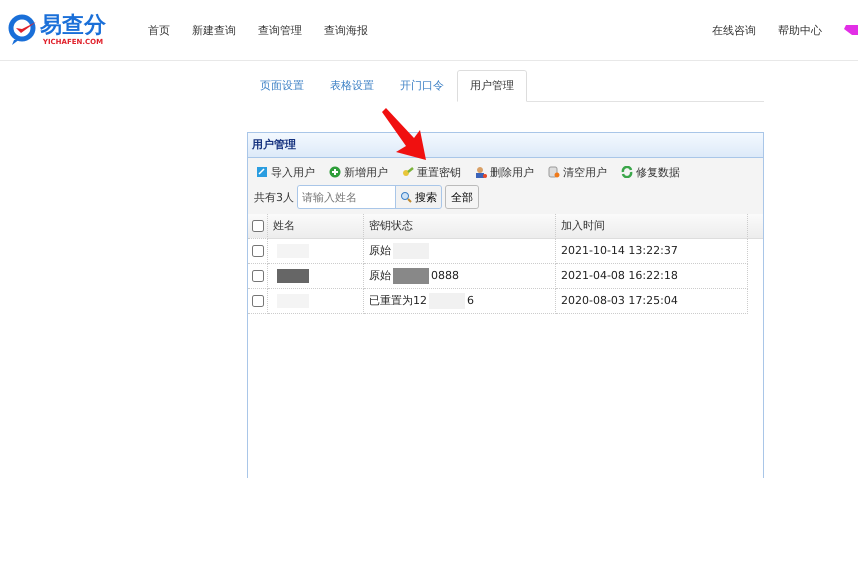  I want to click on nav-link: 查询管理, so click(280, 30).